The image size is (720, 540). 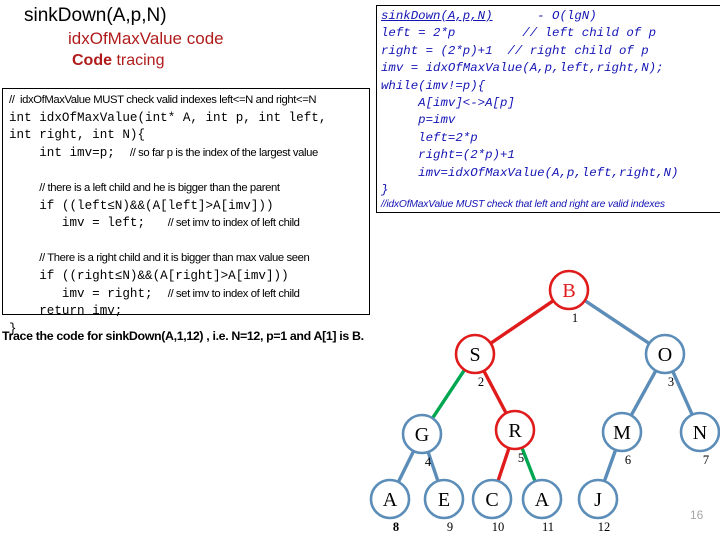 I want to click on pseudocode-line: }, so click(x=385, y=190).